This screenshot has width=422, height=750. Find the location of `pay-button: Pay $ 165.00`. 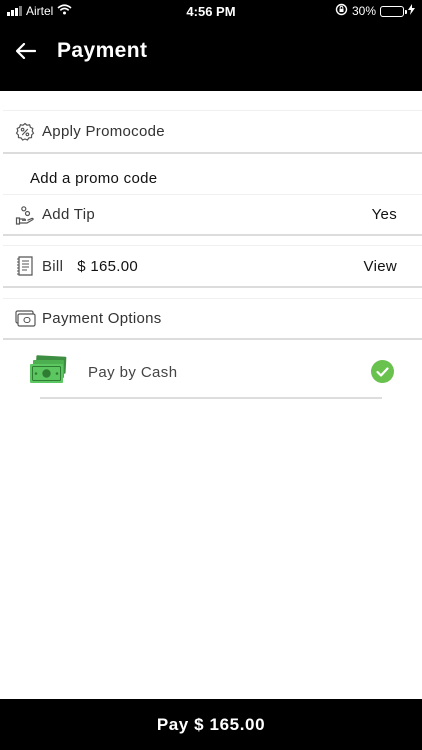

pay-button: Pay $ 165.00 is located at coordinates (211, 724).